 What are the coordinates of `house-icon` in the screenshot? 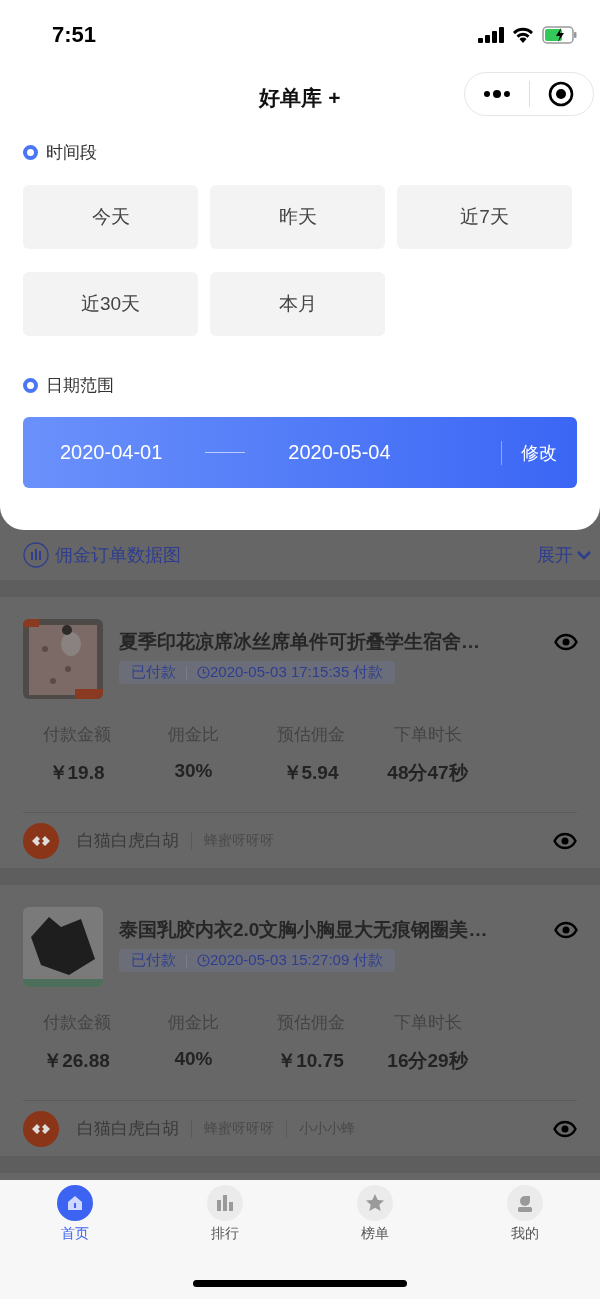 It's located at (75, 1203).